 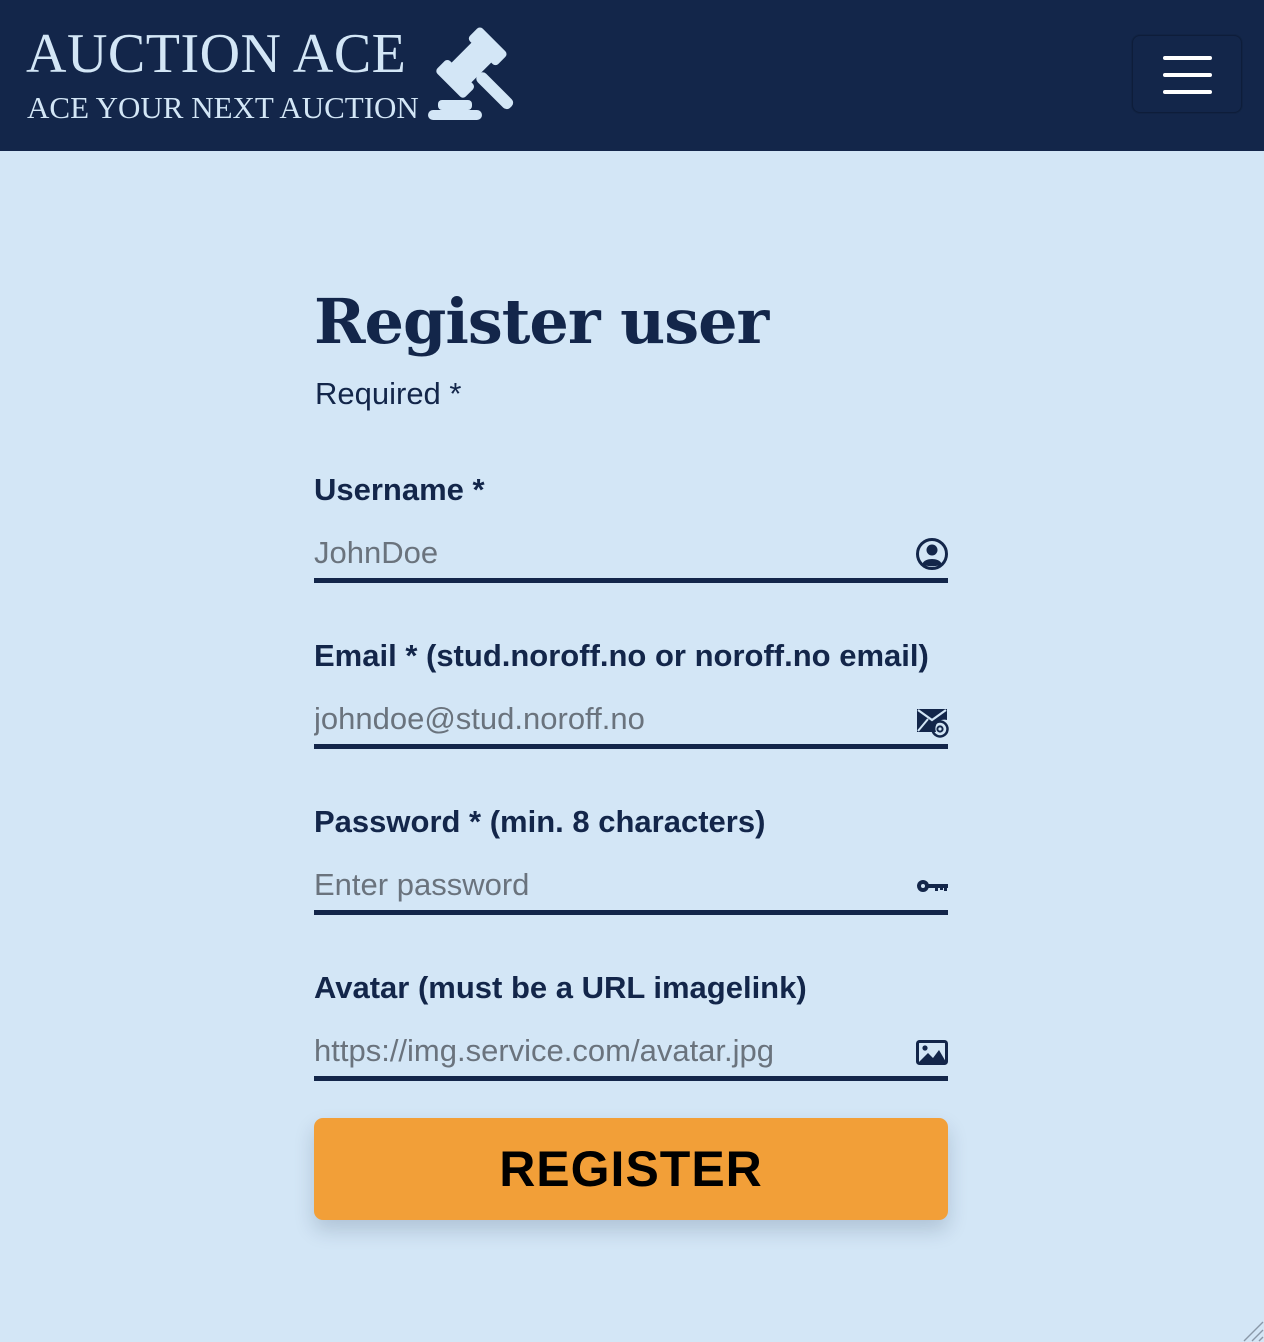 I want to click on register-button: REGISTER, so click(x=631, y=1169).